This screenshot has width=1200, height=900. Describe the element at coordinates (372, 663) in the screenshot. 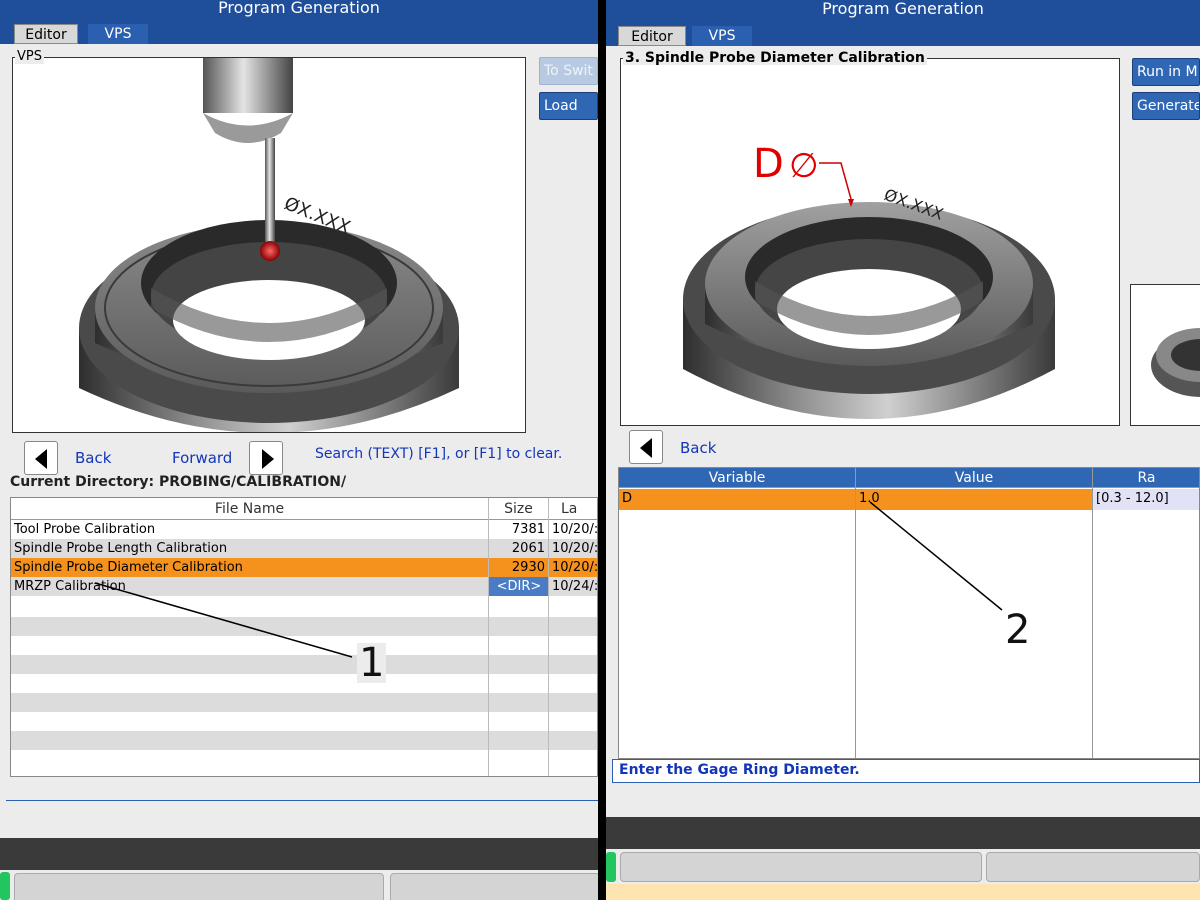

I see `callout-number-1: 1` at that location.